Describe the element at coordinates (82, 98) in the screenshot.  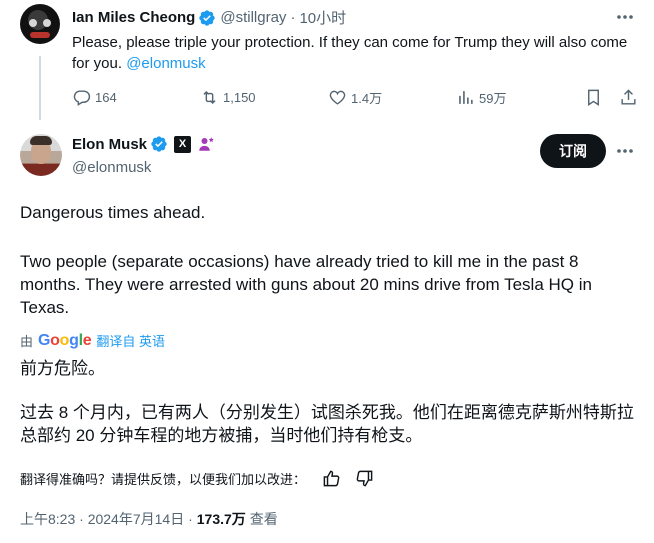
I see `comment-icon` at that location.